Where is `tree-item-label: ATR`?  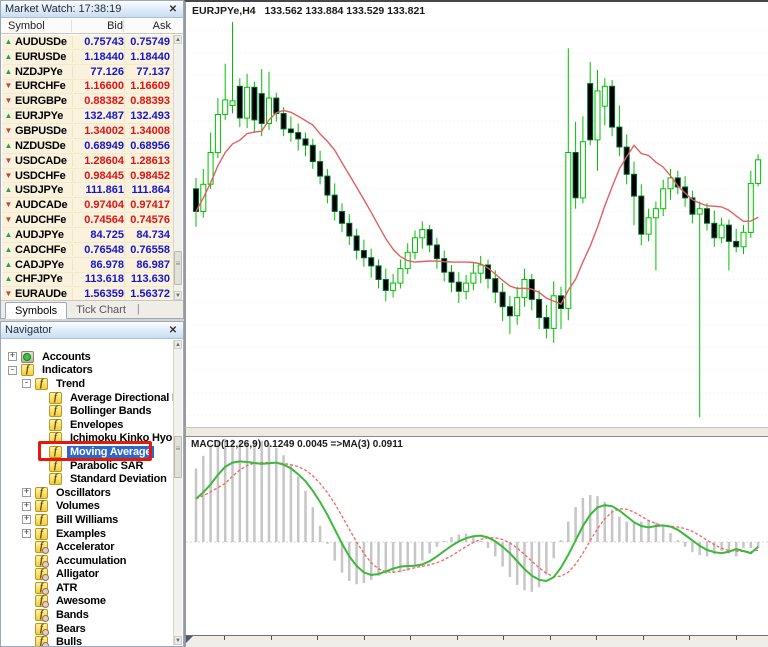
tree-item-label: ATR is located at coordinates (66, 588).